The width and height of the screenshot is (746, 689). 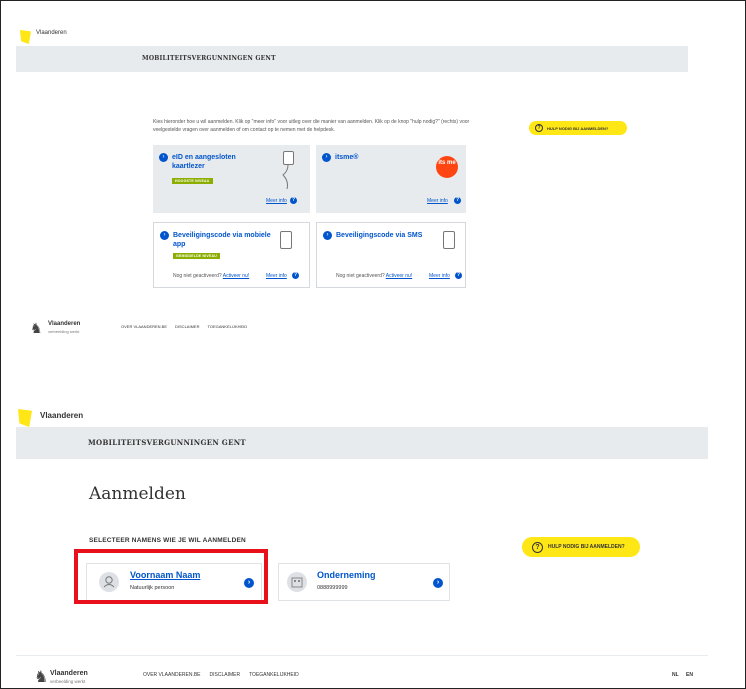 I want to click on not-activated-text-sms: Nog niet geactiveerd? Activeer nu!, so click(x=374, y=276).